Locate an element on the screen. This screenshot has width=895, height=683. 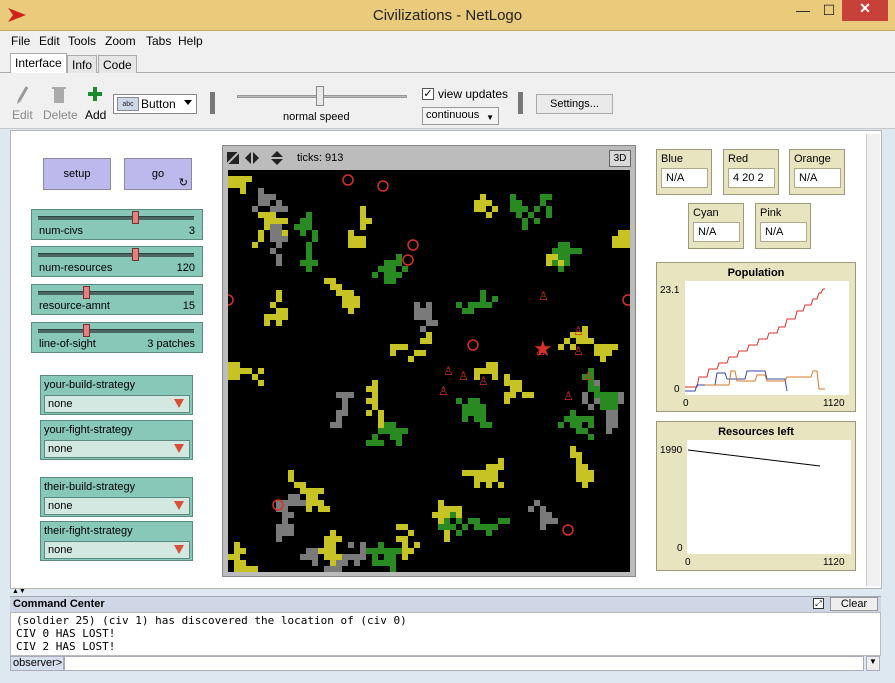
menu-tools: Tools is located at coordinates (82, 41).